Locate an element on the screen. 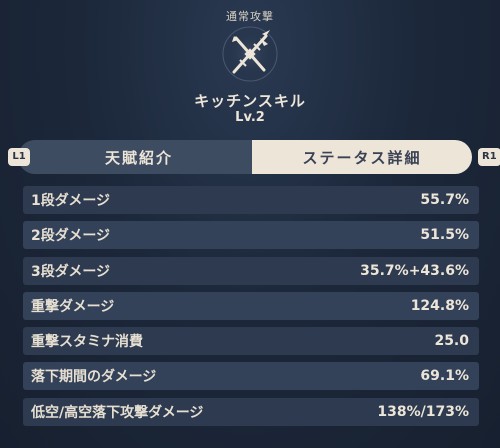 Image resolution: width=500 pixels, height=448 pixels. tab-talent-intro: 天賦紹介 is located at coordinates (139, 157).